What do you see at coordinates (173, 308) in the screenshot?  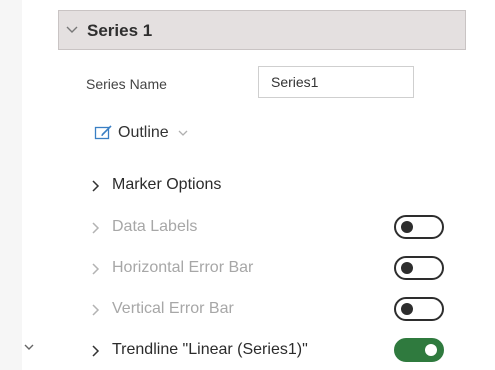 I see `option-label: Vertical Error Bar` at bounding box center [173, 308].